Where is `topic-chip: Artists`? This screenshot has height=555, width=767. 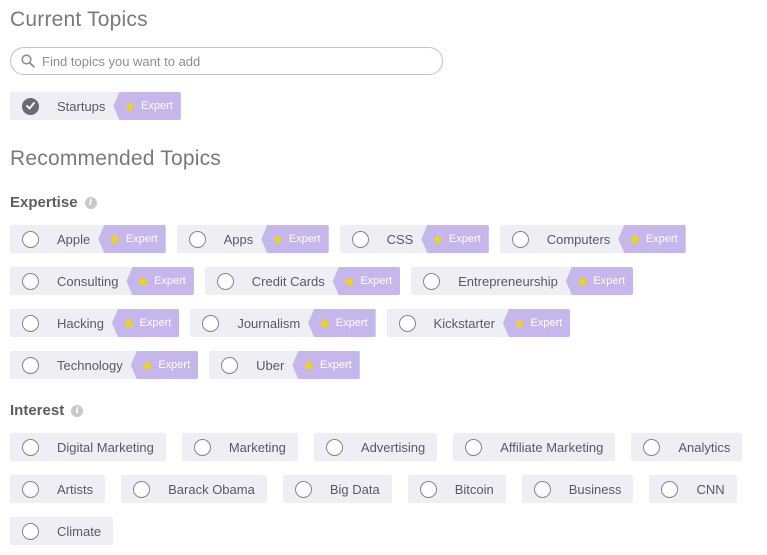 topic-chip: Artists is located at coordinates (58, 489).